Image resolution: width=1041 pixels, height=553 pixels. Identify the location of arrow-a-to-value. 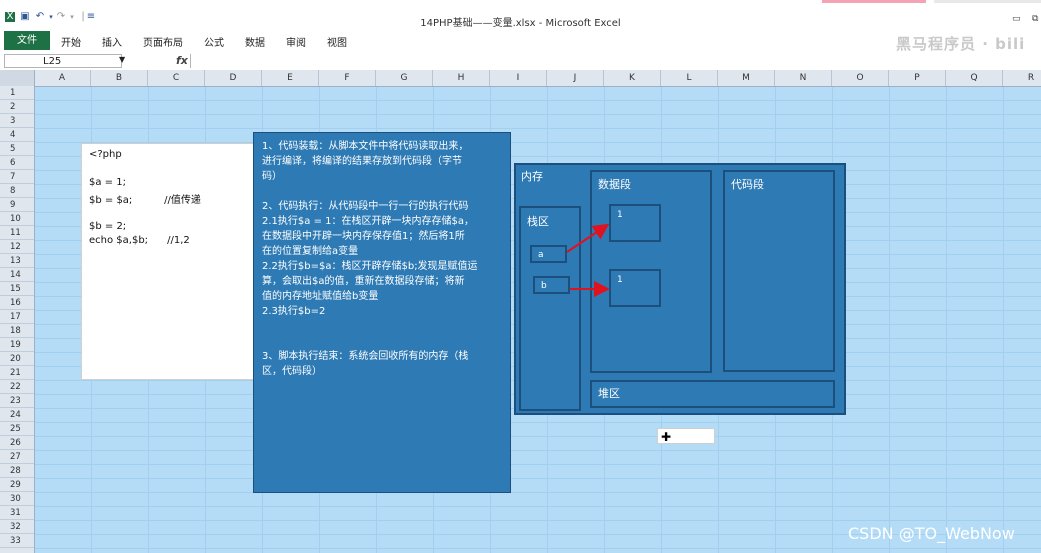
(588, 238).